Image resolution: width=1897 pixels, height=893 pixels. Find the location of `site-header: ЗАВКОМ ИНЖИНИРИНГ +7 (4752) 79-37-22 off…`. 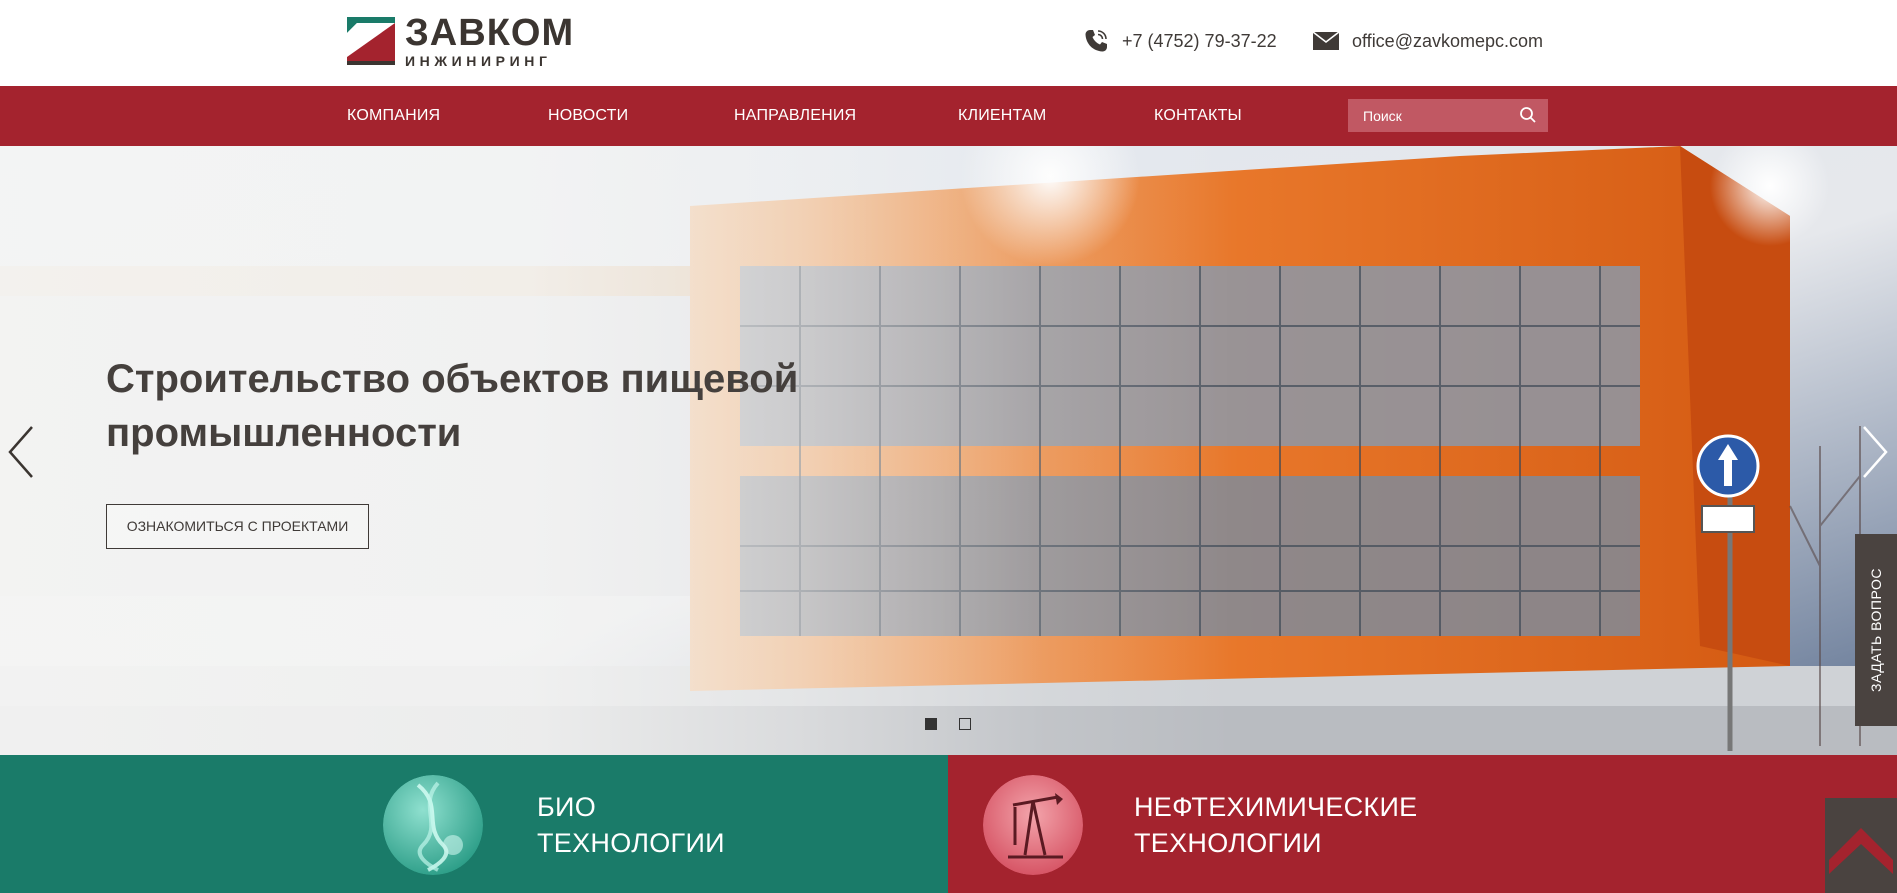

site-header: ЗАВКОМ ИНЖИНИРИНГ +7 (4752) 79-37-22 off… is located at coordinates (948, 43).